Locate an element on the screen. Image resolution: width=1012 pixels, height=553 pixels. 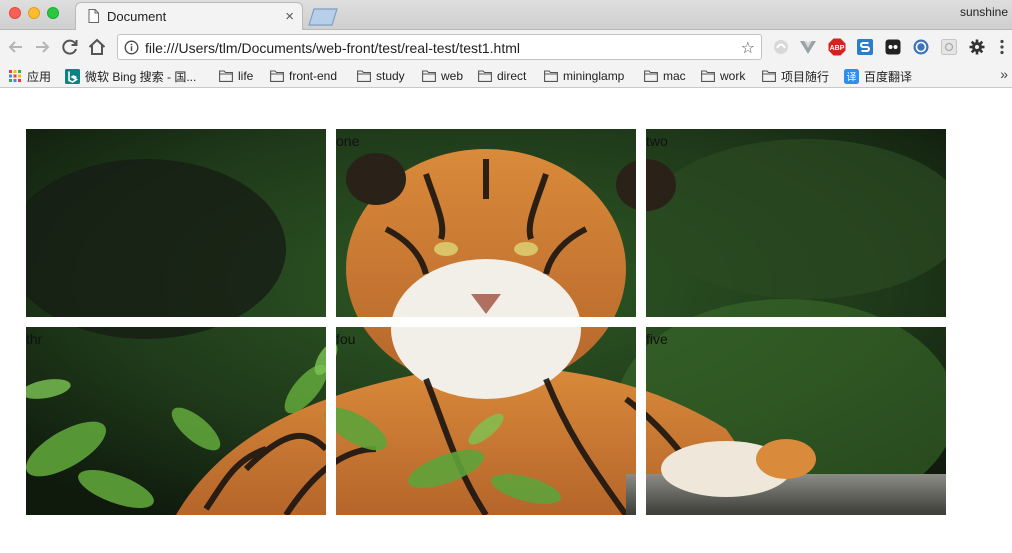
grid-cell-two: two is located at coordinates (796, 223).